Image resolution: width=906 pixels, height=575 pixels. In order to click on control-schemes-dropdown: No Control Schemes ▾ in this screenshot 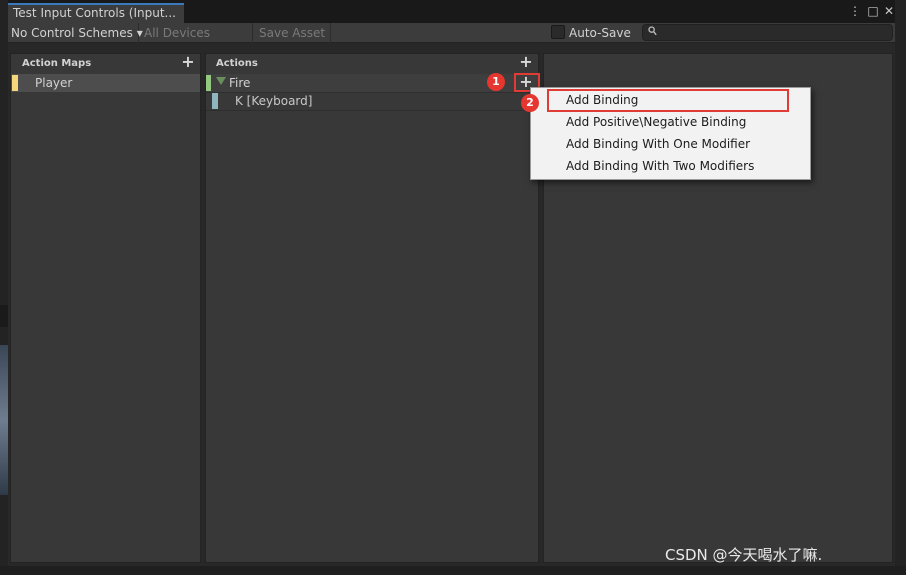, I will do `click(75, 33)`.